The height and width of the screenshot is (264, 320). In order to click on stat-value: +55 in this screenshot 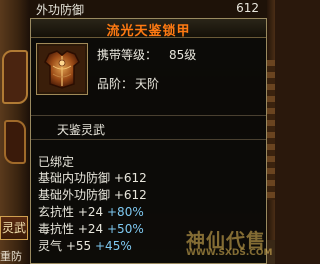, I will do `click(78, 246)`.